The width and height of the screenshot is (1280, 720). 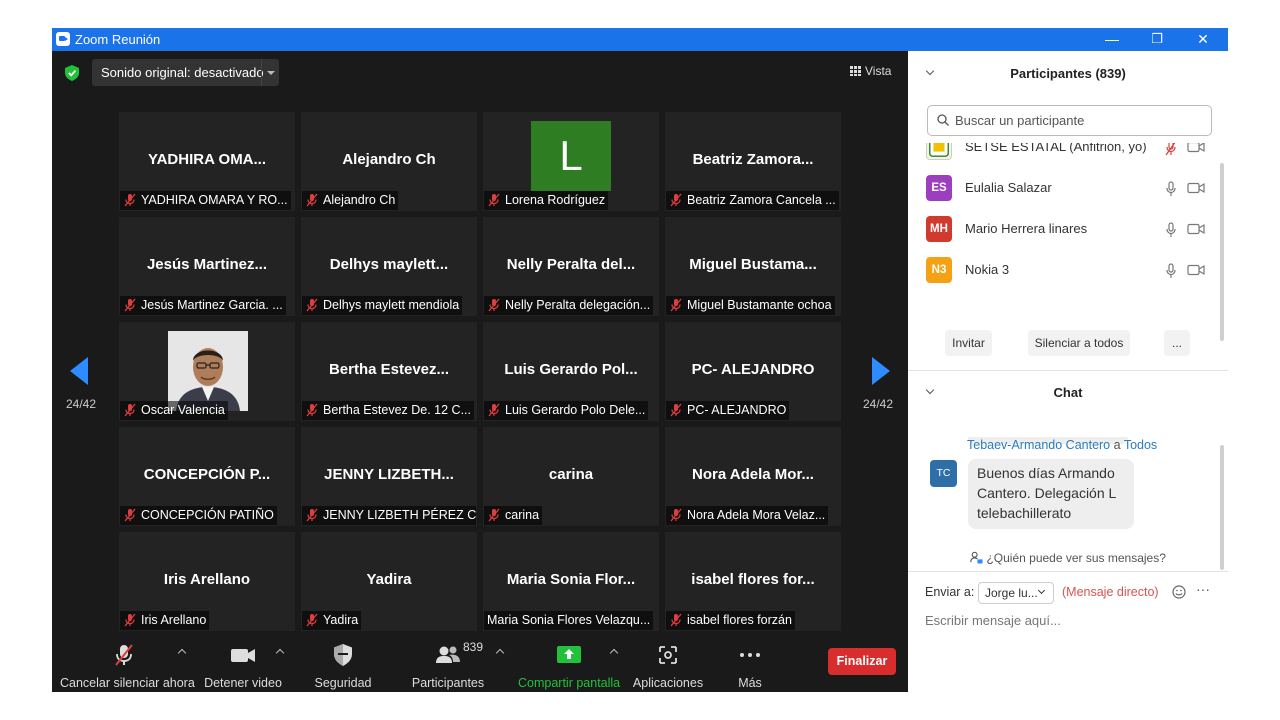 I want to click on participant-row: MH Mario Herrera linares, so click(x=1060, y=229).